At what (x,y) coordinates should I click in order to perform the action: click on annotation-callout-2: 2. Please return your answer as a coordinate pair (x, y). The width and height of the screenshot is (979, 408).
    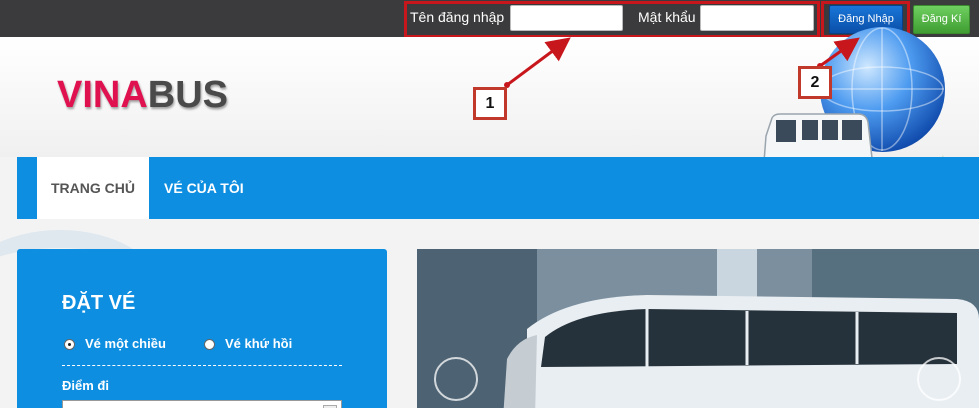
    Looking at the image, I should click on (815, 82).